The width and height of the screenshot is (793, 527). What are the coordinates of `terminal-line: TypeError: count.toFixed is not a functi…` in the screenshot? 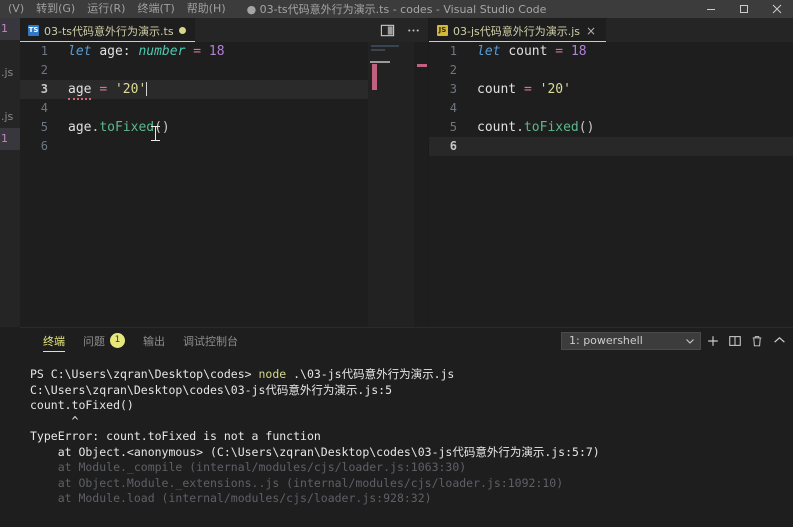 It's located at (411, 437).